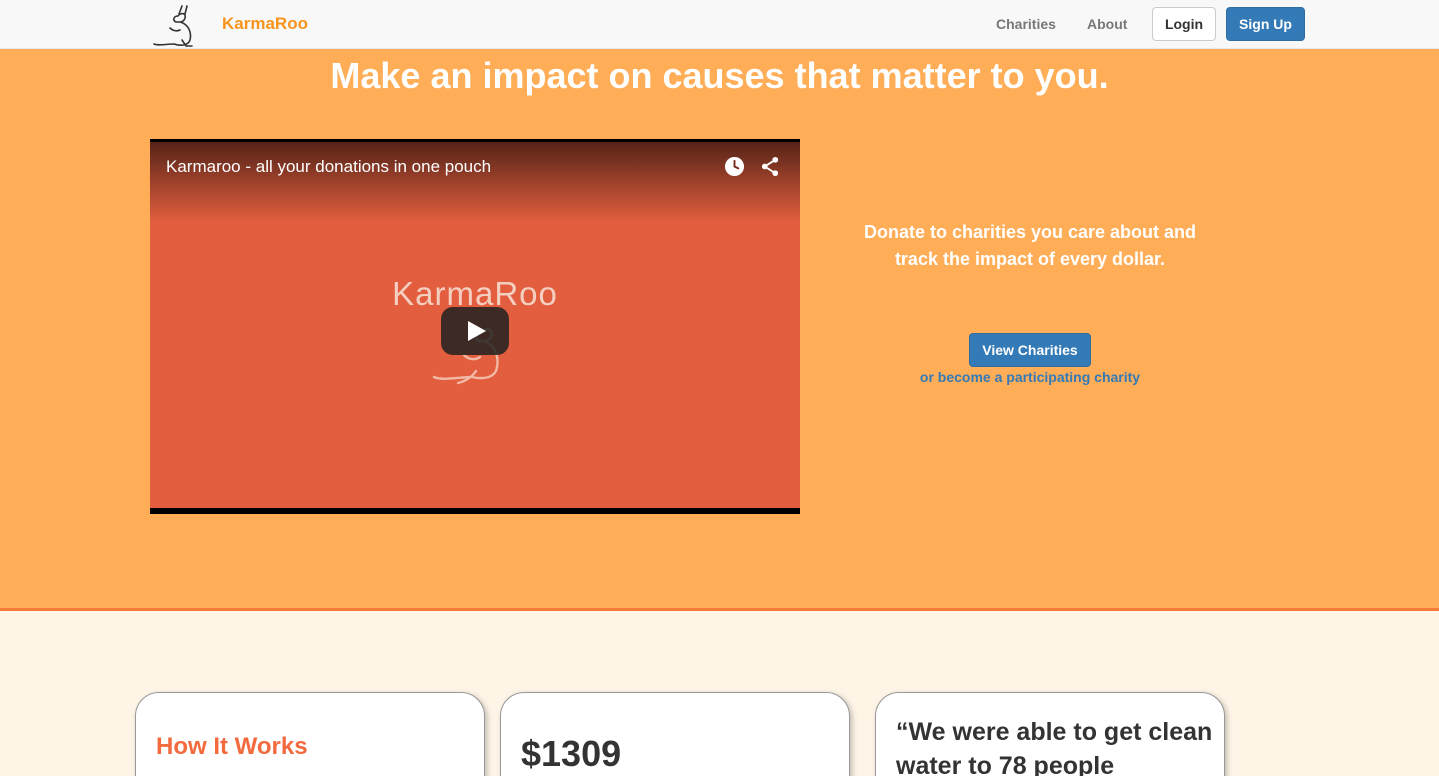 Image resolution: width=1439 pixels, height=776 pixels. What do you see at coordinates (475, 182) in the screenshot?
I see `video-title-bar` at bounding box center [475, 182].